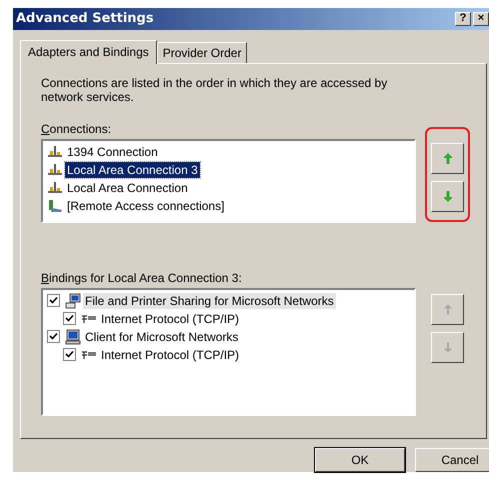 The width and height of the screenshot is (489, 485). I want to click on bindings-label: Bindings for Local Area Connection 3:, so click(142, 277).